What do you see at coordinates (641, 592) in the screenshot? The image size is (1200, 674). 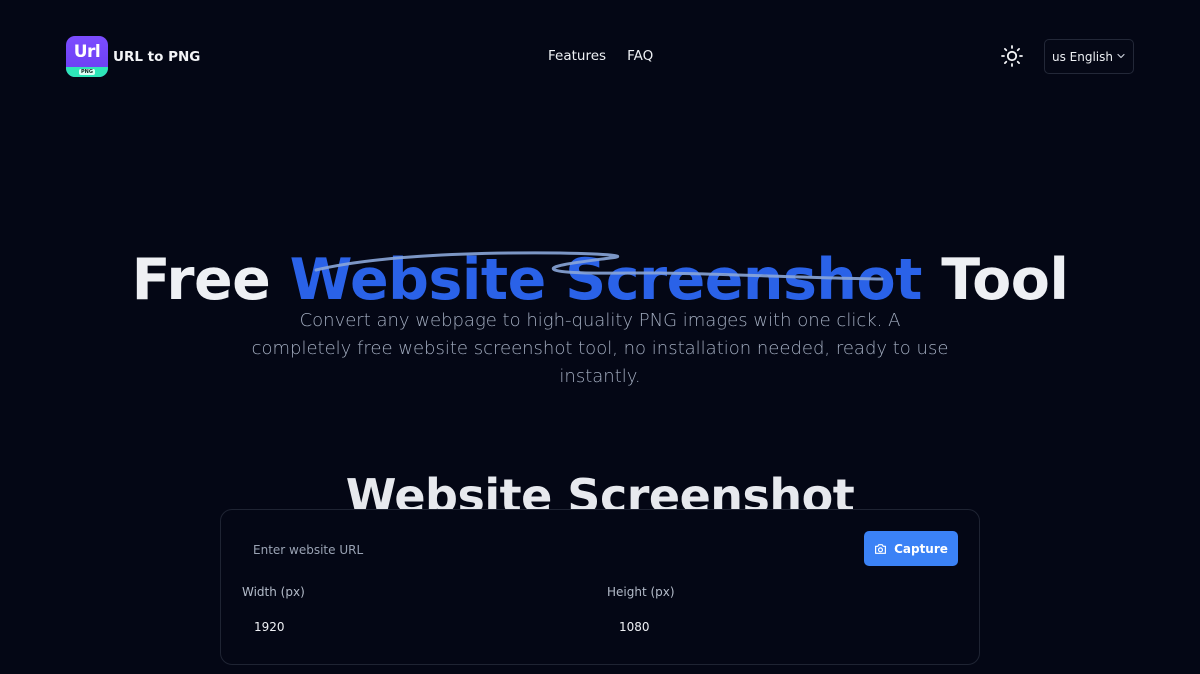 I see `height-label: Height (px)` at bounding box center [641, 592].